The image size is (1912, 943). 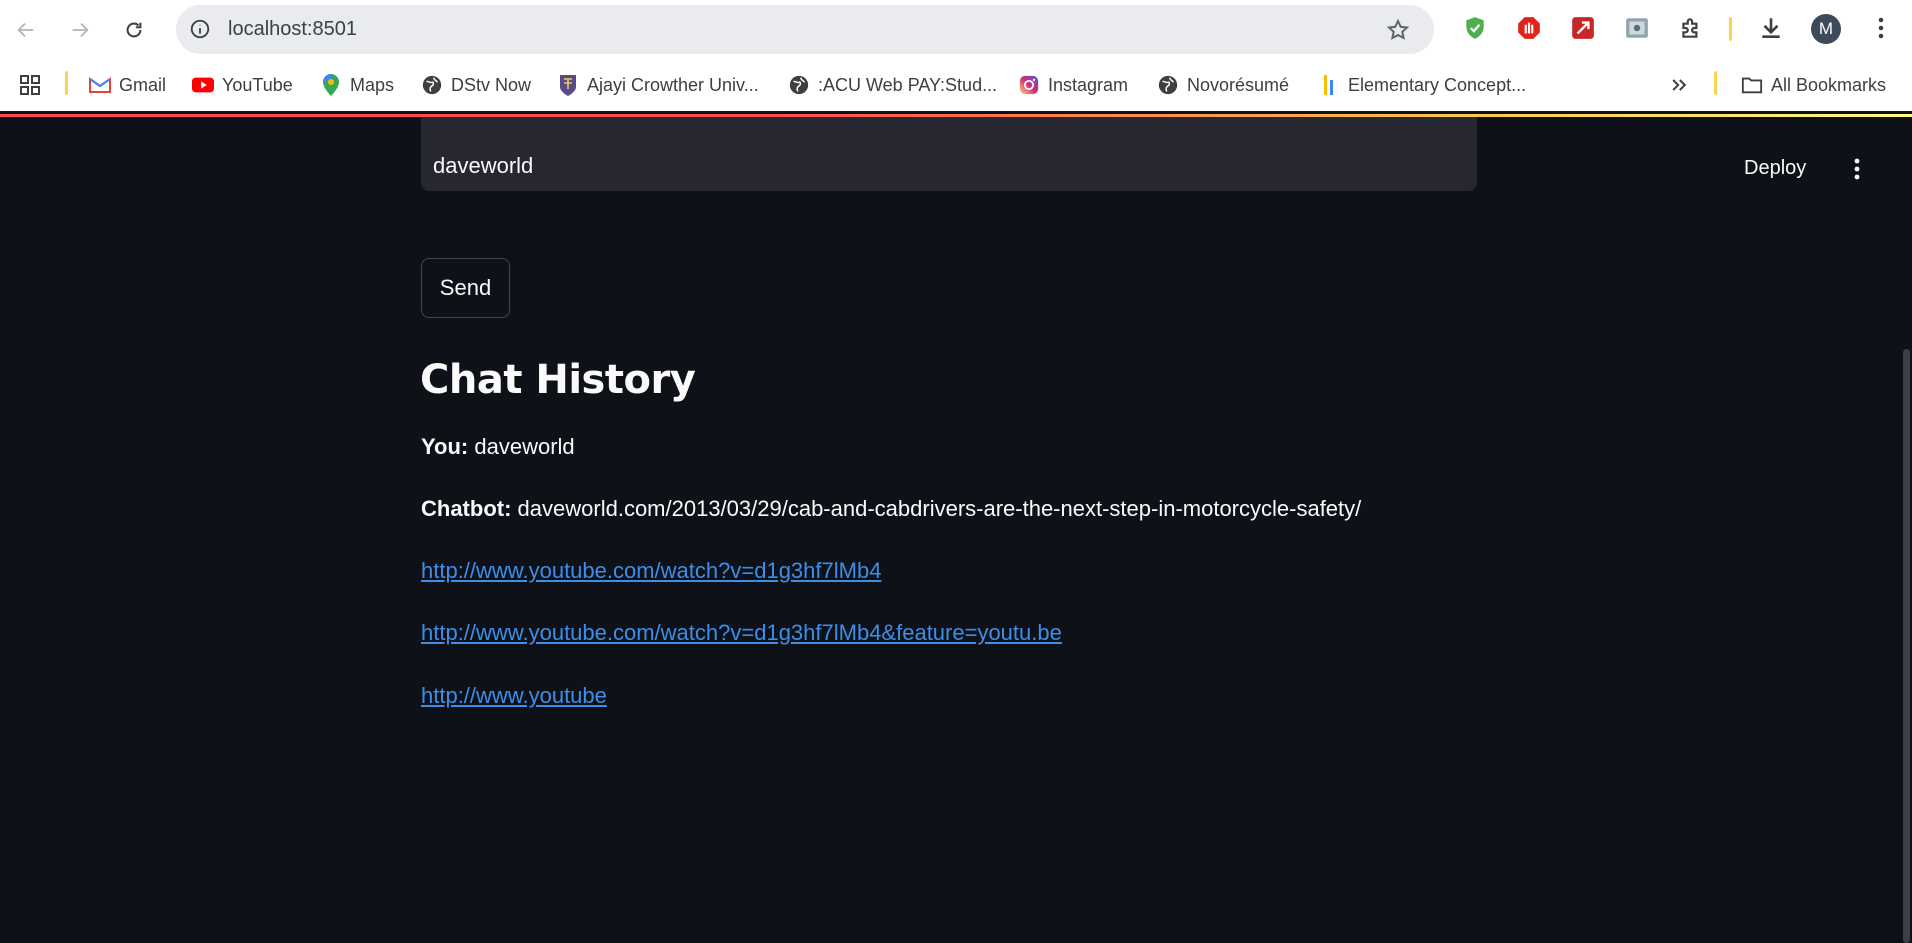 I want to click on more-bookmarks-chevron-icon, so click(x=1679, y=85).